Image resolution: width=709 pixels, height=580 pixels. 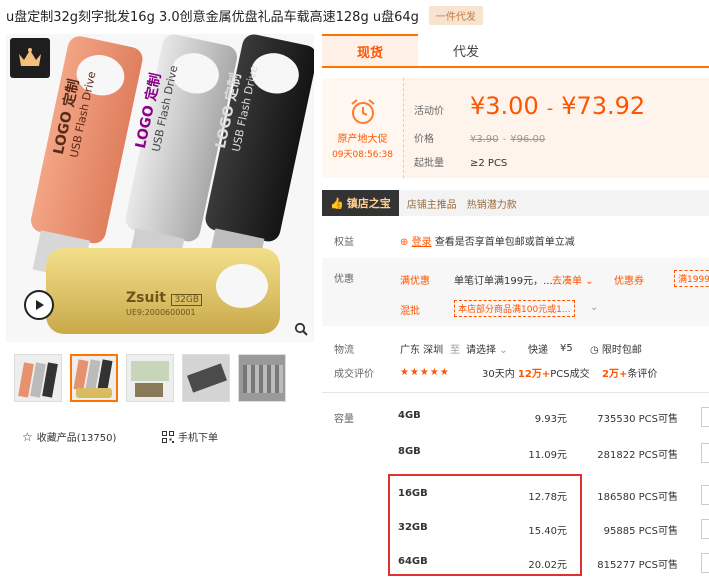 What do you see at coordinates (538, 350) in the screenshot?
I see `express-label: 快递` at bounding box center [538, 350].